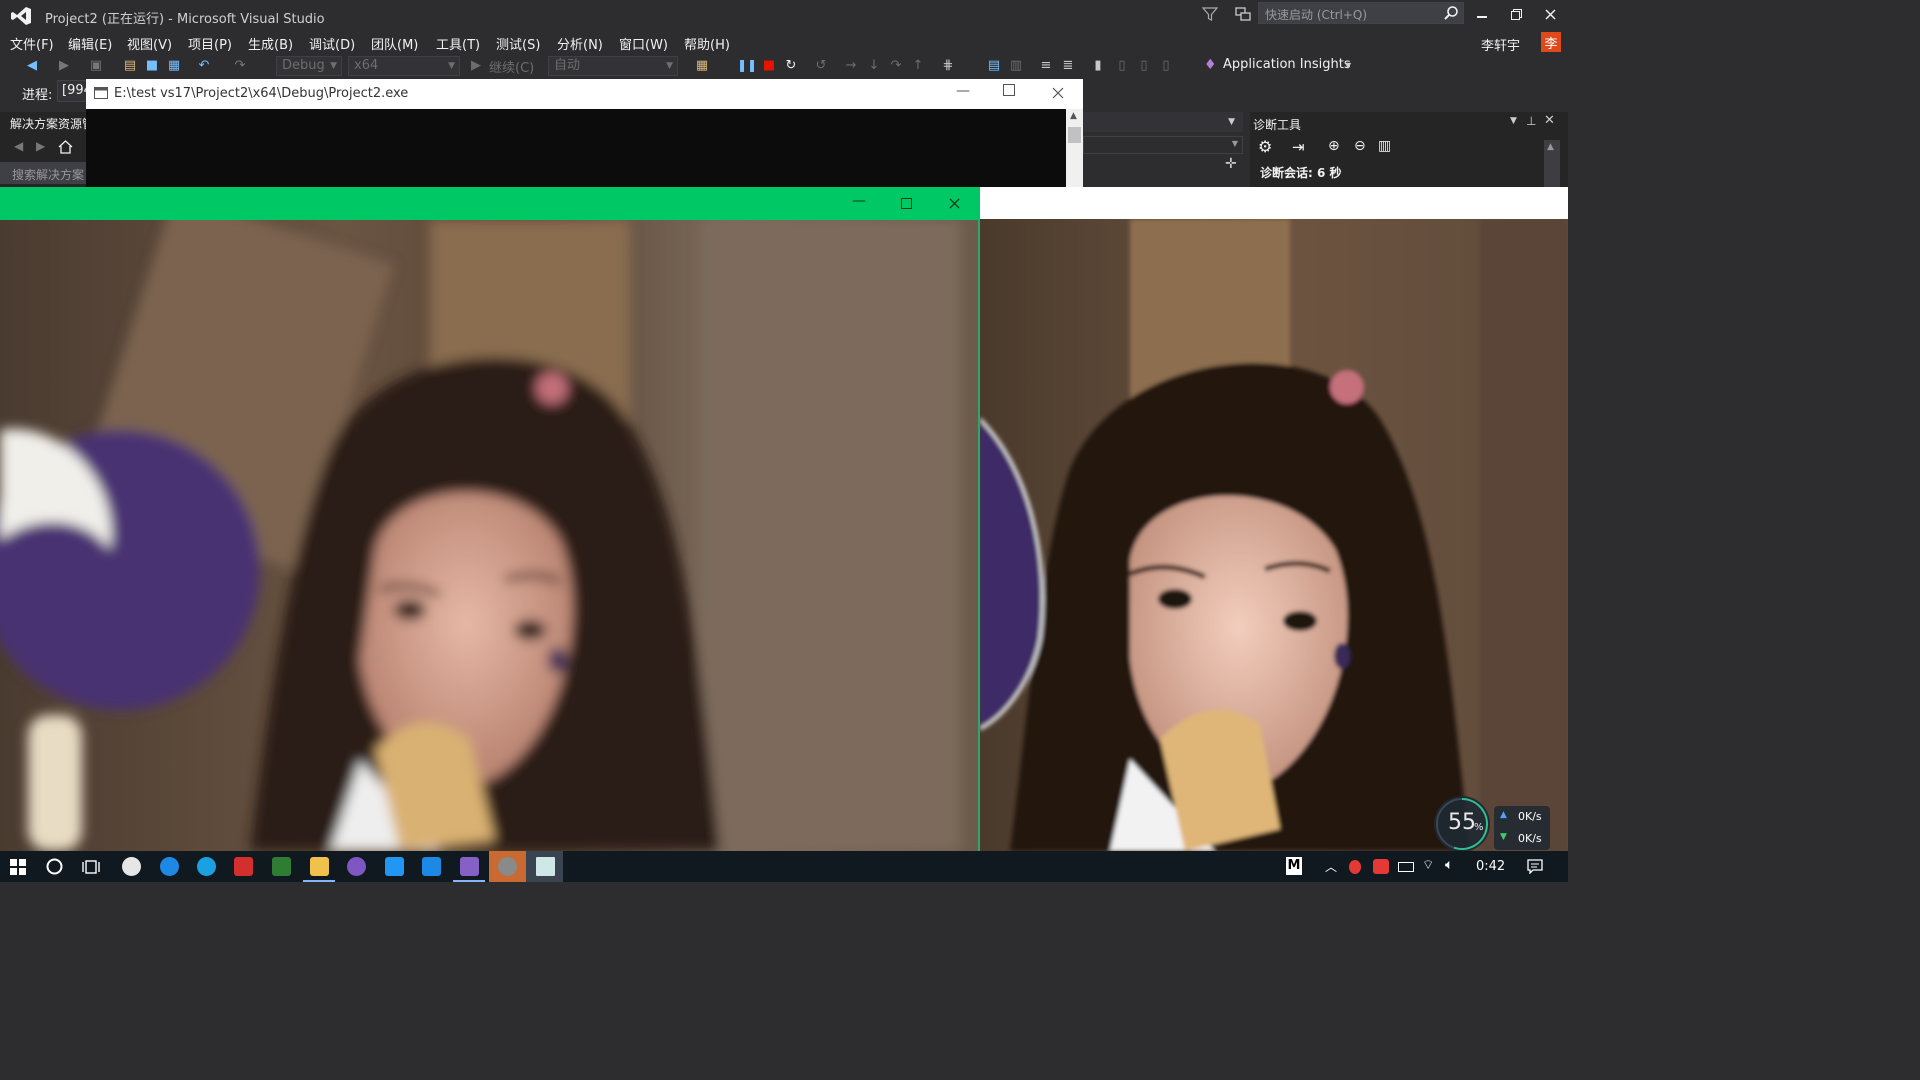 The image size is (1920, 1080). Describe the element at coordinates (747, 65) in the screenshot. I see `break-all-icon: ❚❚` at that location.